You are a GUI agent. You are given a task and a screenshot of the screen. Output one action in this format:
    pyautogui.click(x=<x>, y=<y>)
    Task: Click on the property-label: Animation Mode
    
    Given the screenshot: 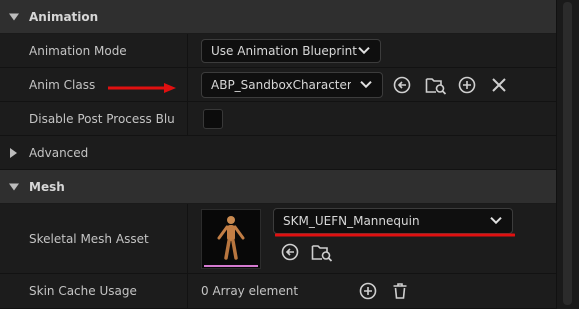 What is the action you would take?
    pyautogui.click(x=78, y=50)
    